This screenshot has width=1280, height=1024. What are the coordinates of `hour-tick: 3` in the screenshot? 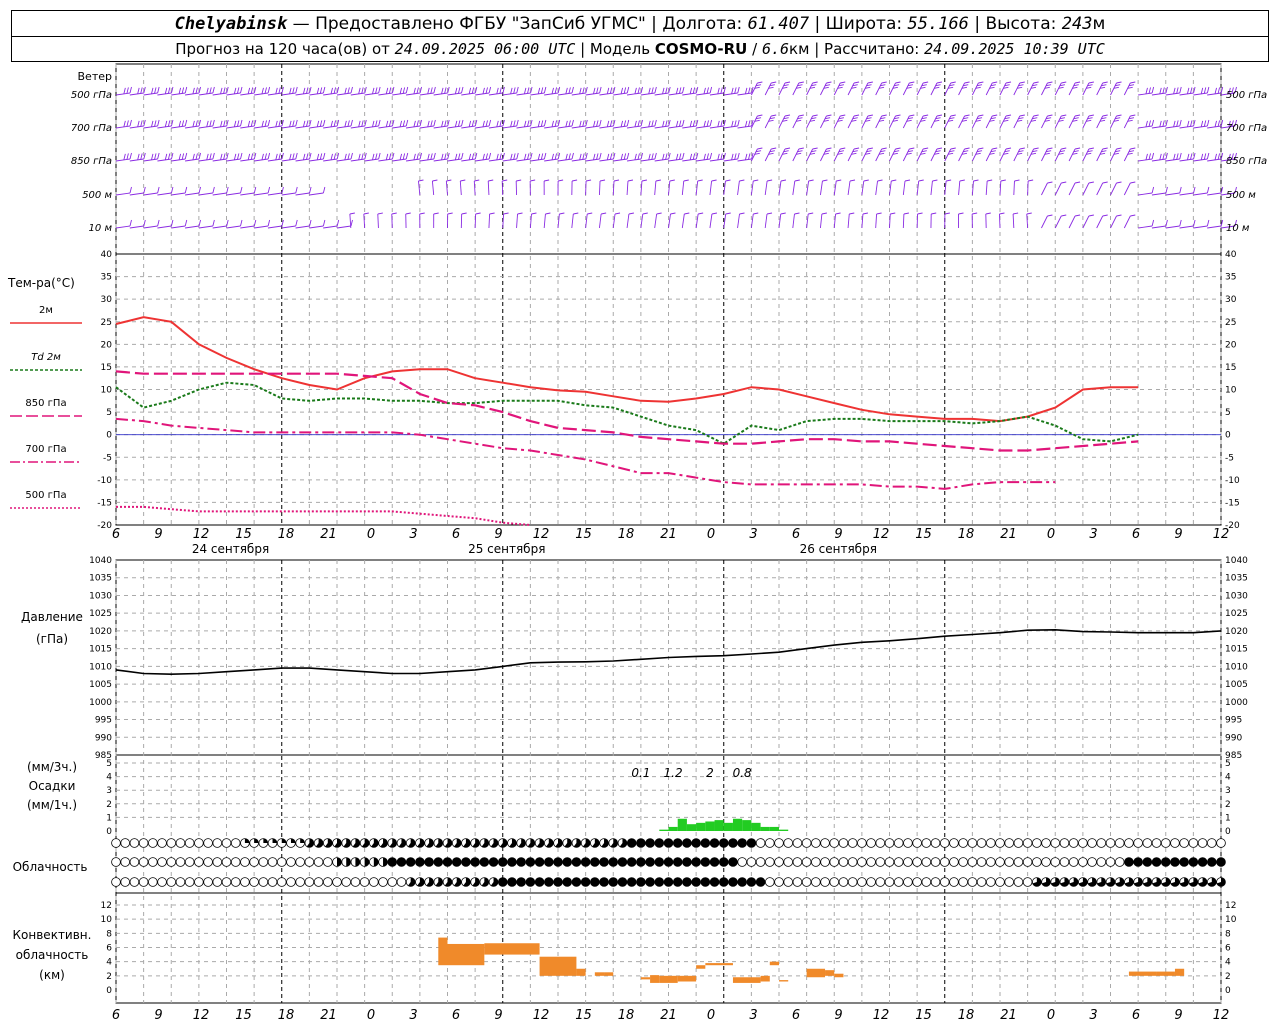 It's located at (413, 534).